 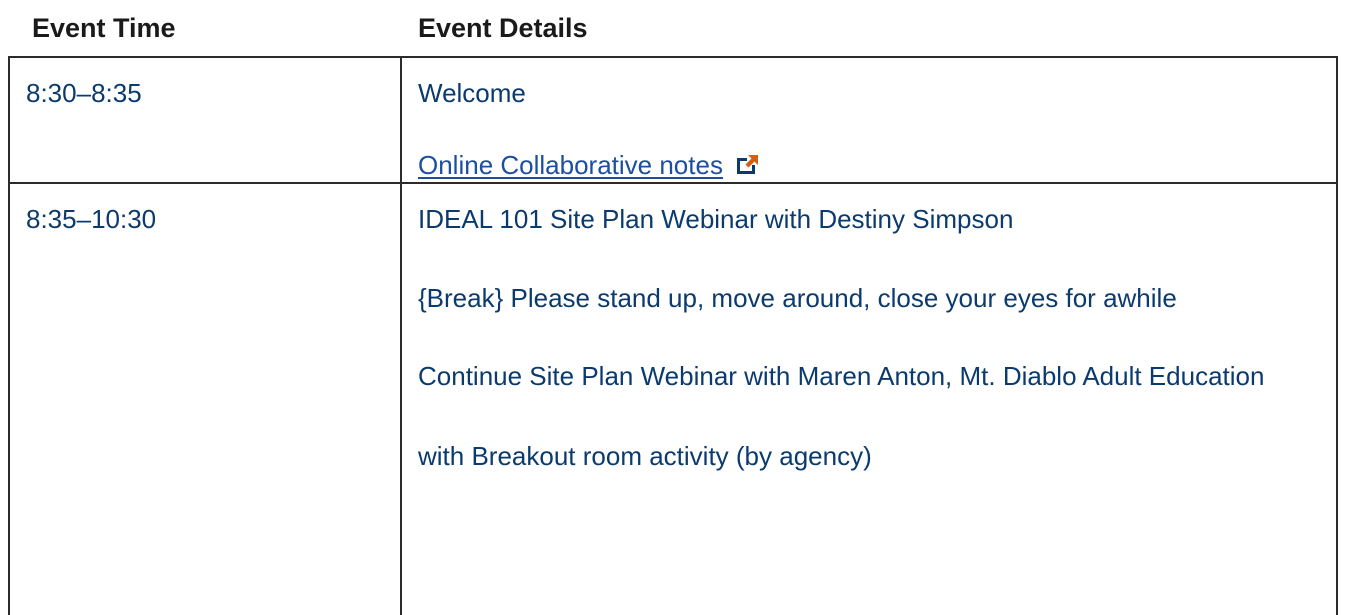 What do you see at coordinates (747, 162) in the screenshot?
I see `external-link-icon` at bounding box center [747, 162].